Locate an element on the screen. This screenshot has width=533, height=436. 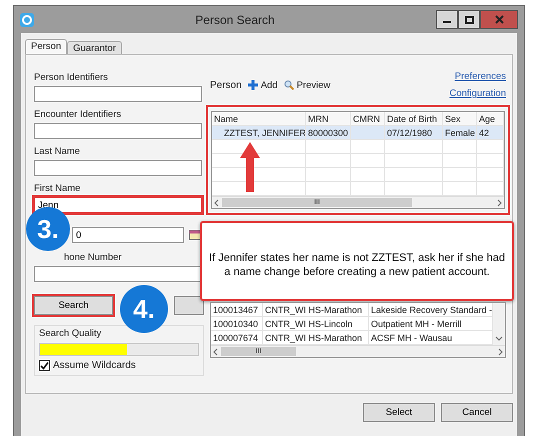
maximize-button is located at coordinates (469, 19).